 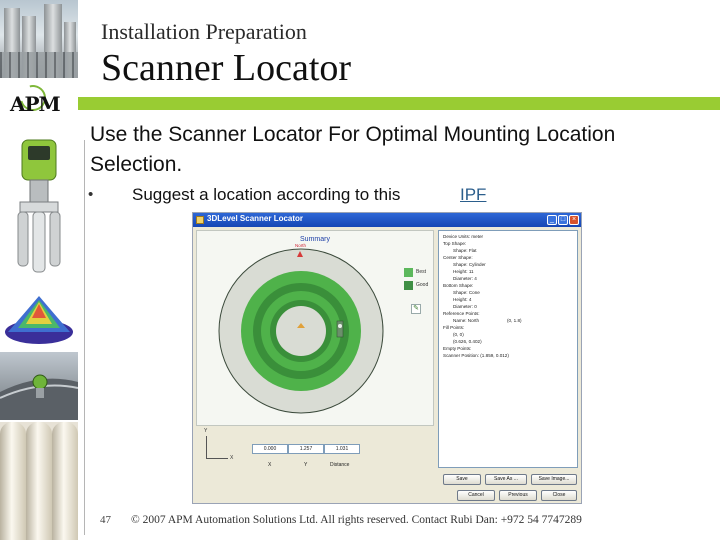 I want to click on close-icon: ×, so click(x=574, y=220).